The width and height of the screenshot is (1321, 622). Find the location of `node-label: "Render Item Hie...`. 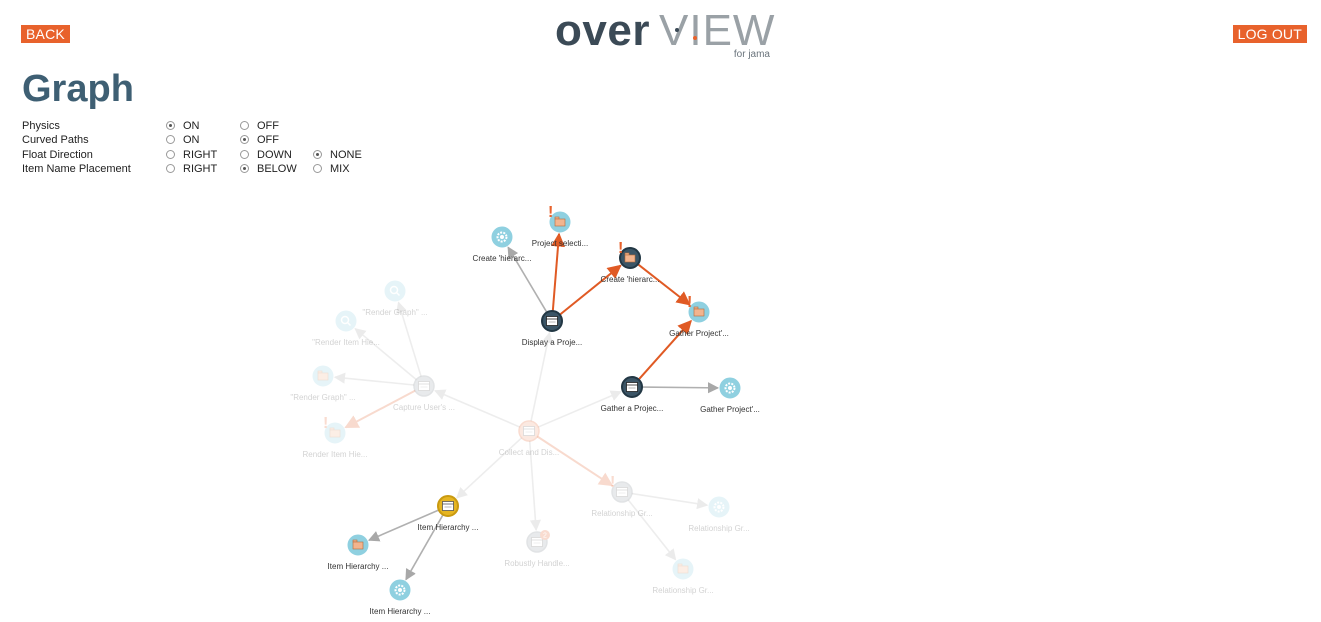

node-label: "Render Item Hie... is located at coordinates (346, 342).